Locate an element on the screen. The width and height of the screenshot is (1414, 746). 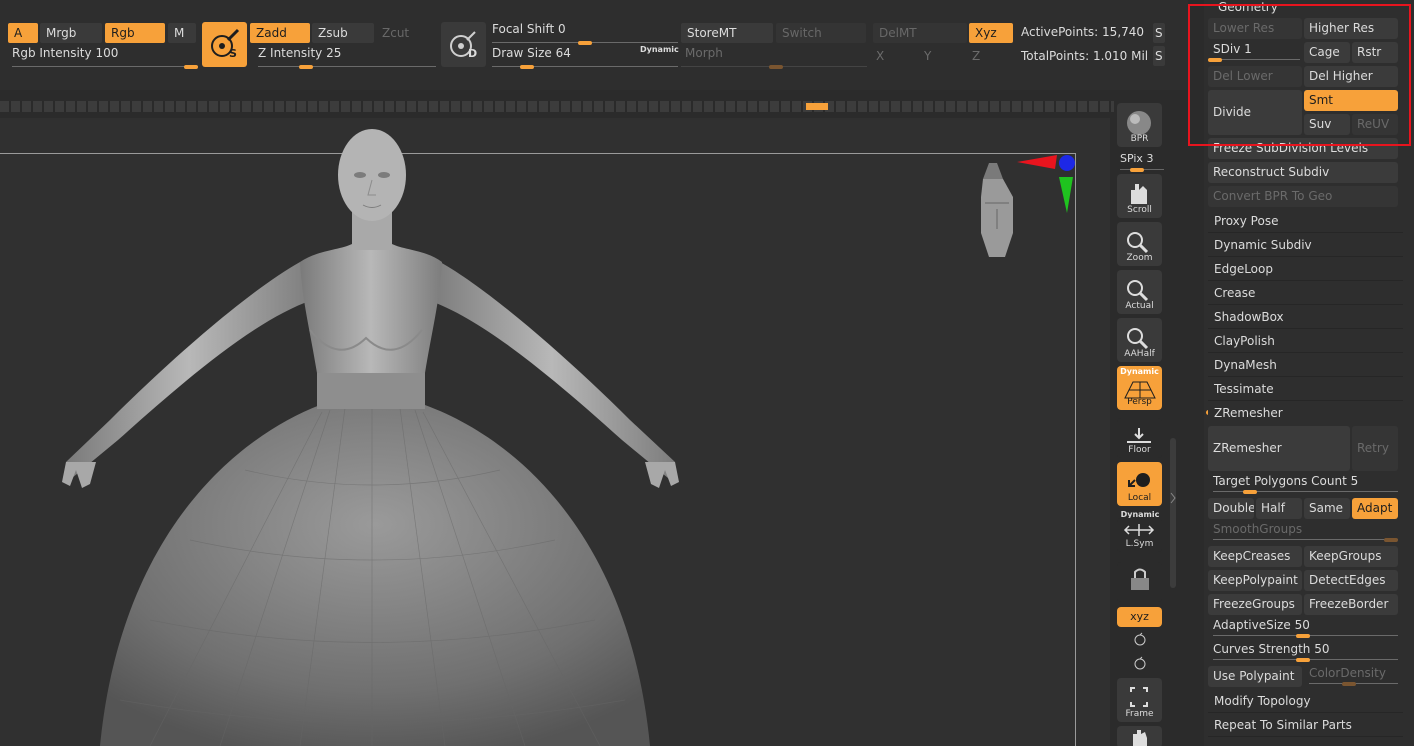
curves-strength-slider: Curves Strength 50 is located at coordinates (1303, 652).